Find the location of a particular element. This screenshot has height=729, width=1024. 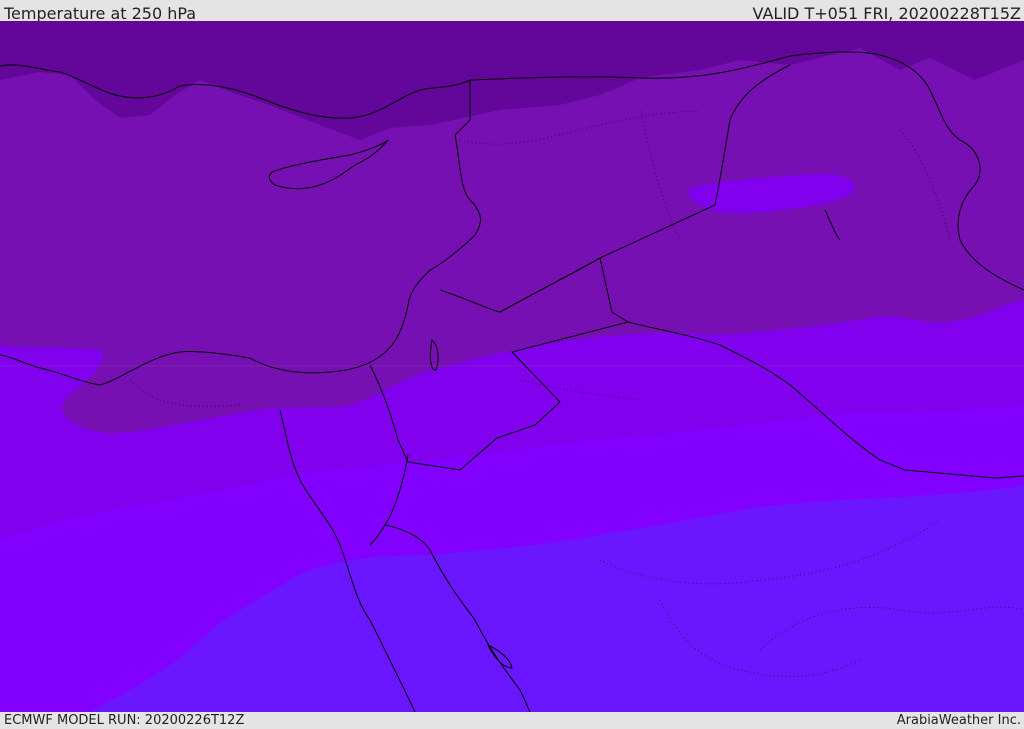

model-run-label: ECMWF MODEL RUN: 20200226T12Z is located at coordinates (124, 720).